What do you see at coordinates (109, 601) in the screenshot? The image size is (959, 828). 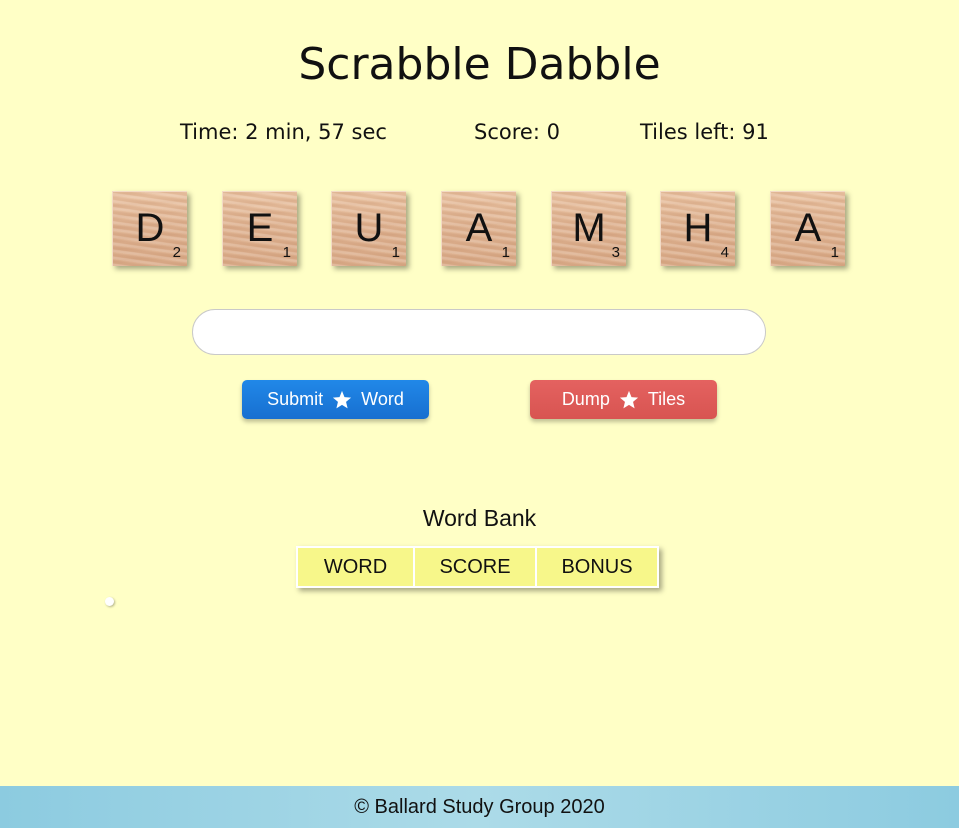 I see `decorative-dot` at bounding box center [109, 601].